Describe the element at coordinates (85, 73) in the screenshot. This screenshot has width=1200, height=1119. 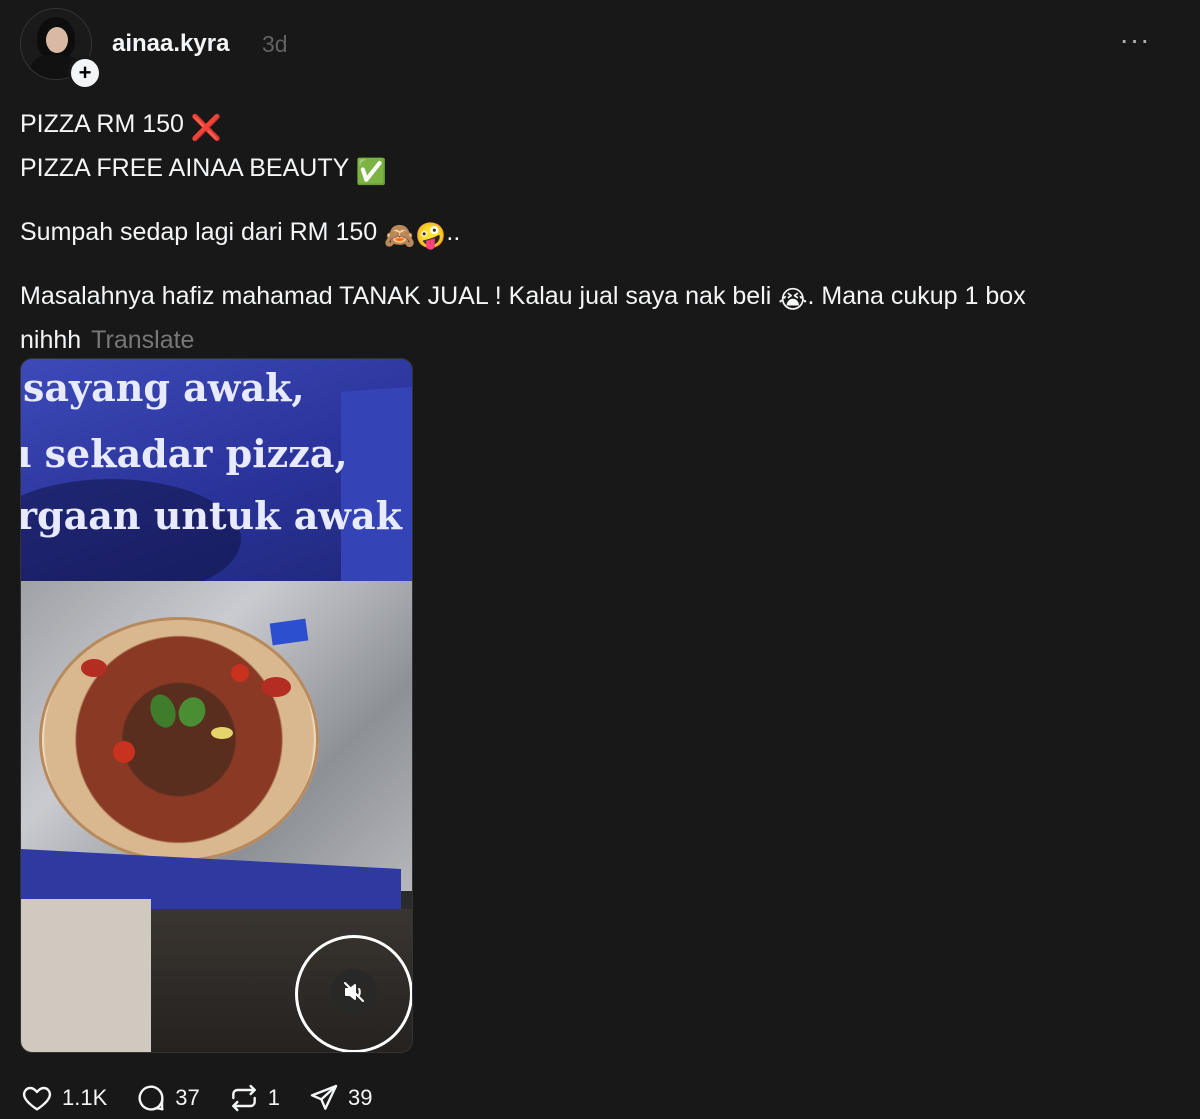
I see `plus-icon: +` at that location.